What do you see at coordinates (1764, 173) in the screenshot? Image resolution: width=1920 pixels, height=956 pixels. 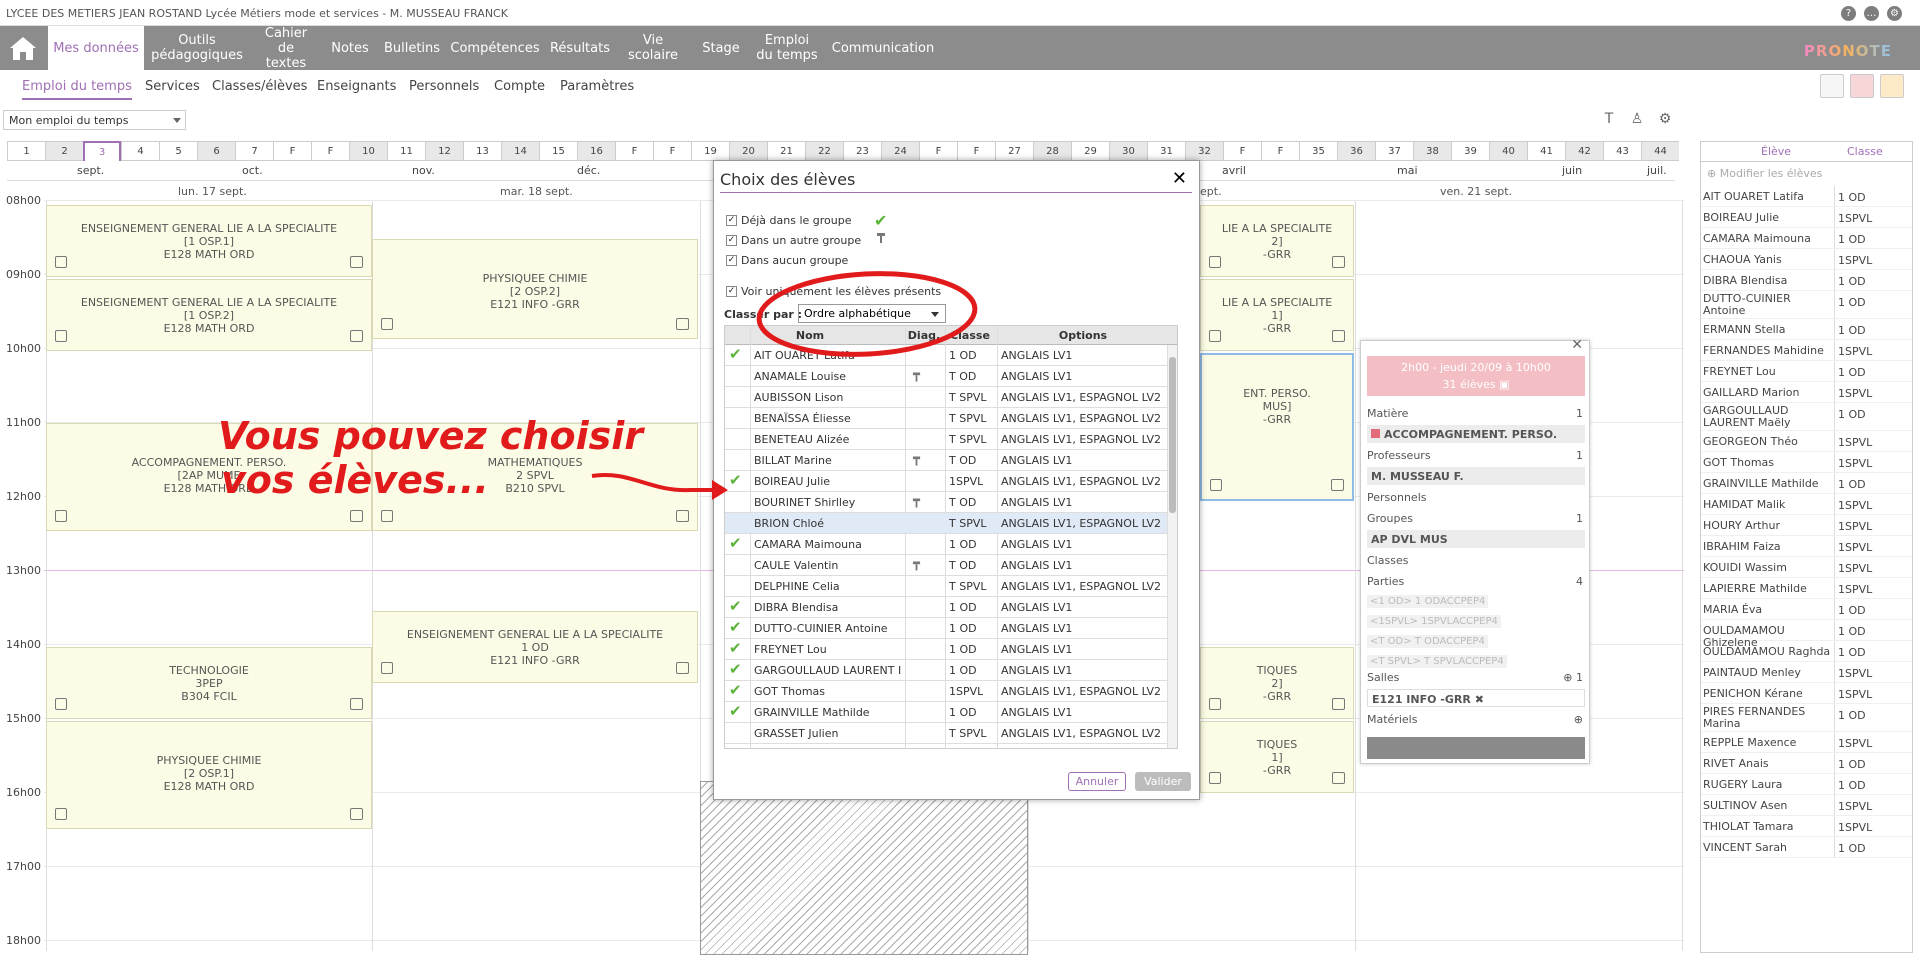 I see `modify-students-link: ⊕ Modifier les élèves` at bounding box center [1764, 173].